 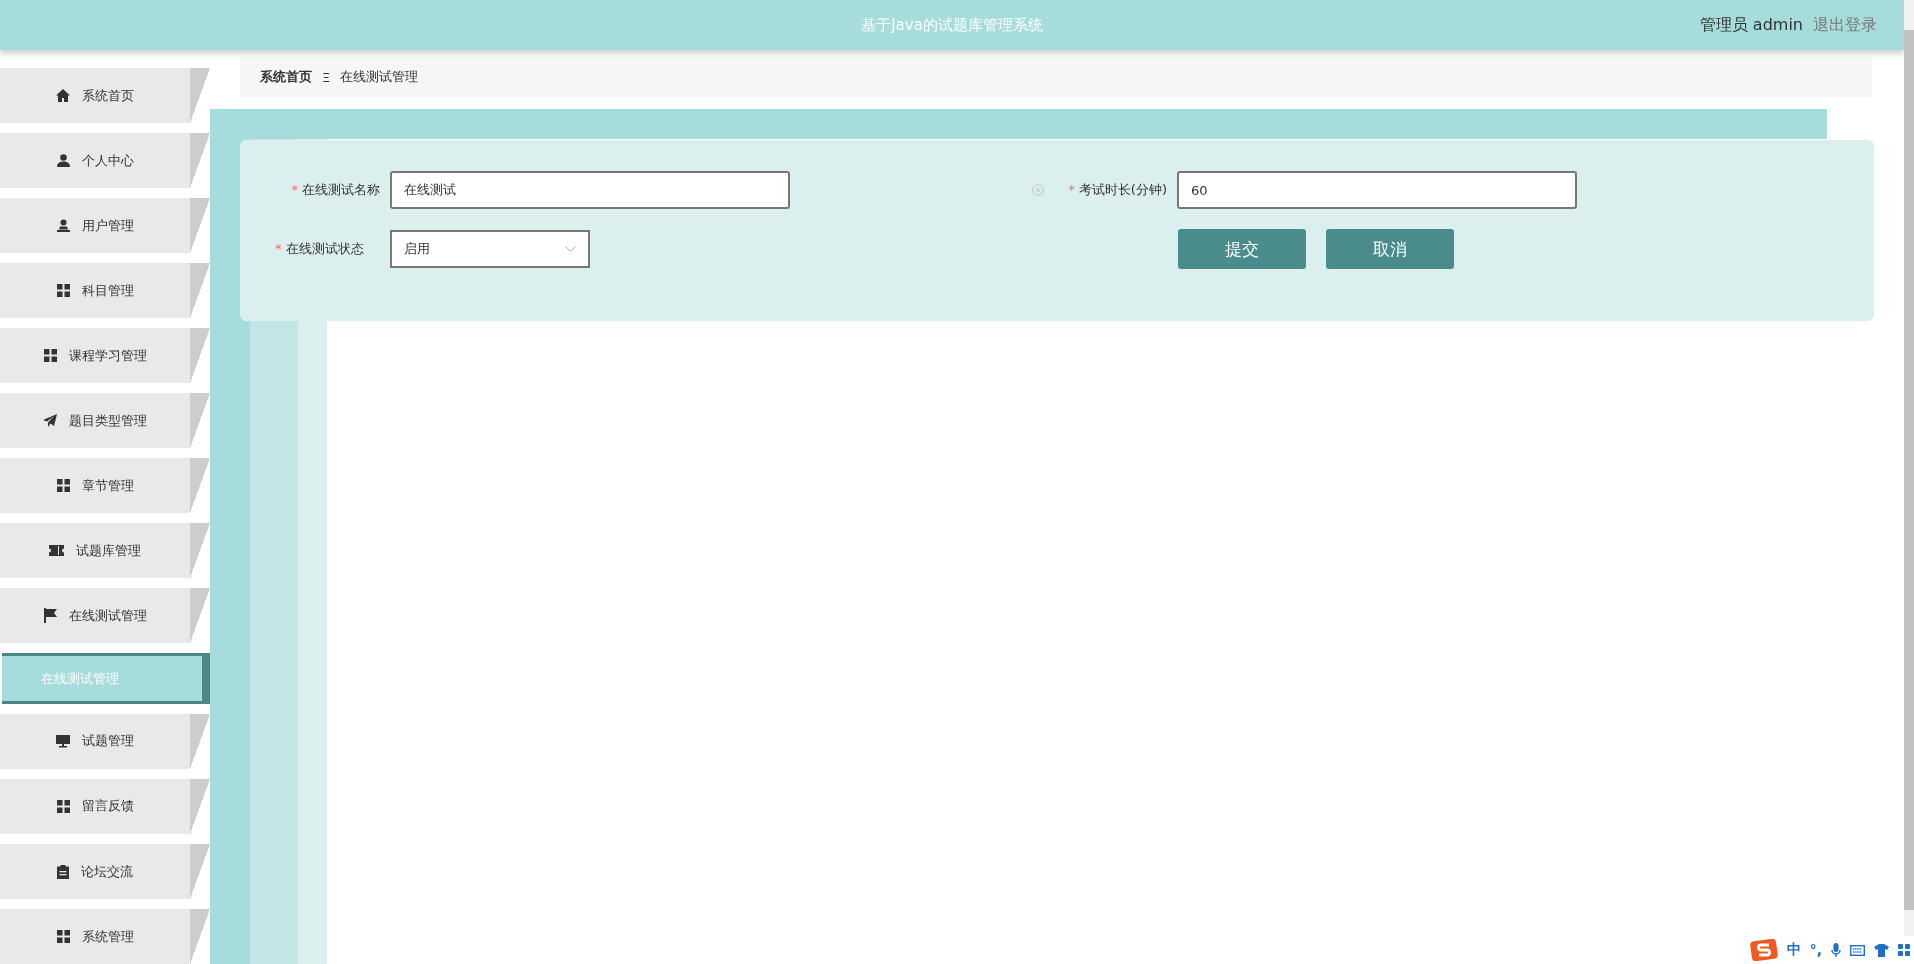 I want to click on person-icon, so click(x=63, y=161).